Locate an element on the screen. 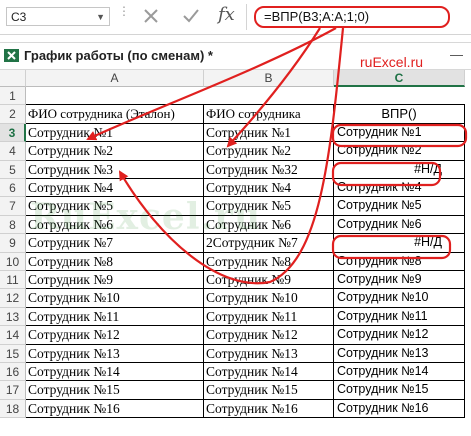 The image size is (471, 436). cell-b10: Сотрудник №8 is located at coordinates (269, 261).